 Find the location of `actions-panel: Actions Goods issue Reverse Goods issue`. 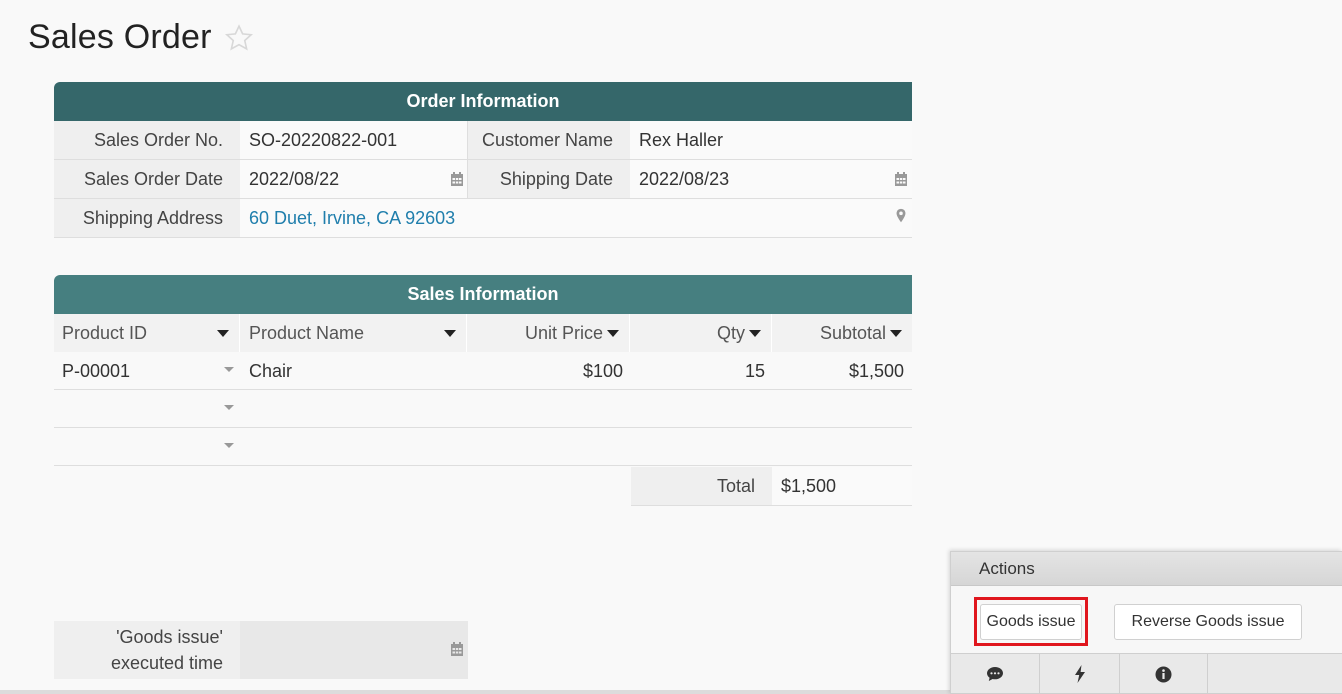

actions-panel: Actions Goods issue Reverse Goods issue is located at coordinates (1146, 622).